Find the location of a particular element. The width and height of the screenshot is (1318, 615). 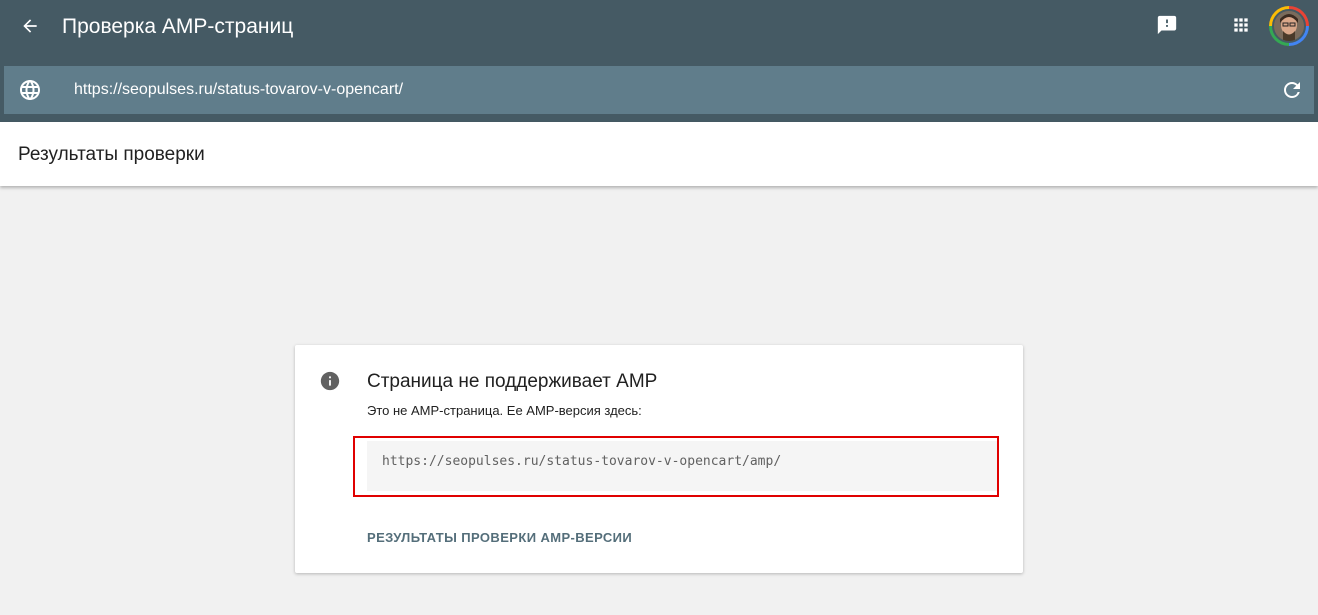

avatar is located at coordinates (1289, 26).